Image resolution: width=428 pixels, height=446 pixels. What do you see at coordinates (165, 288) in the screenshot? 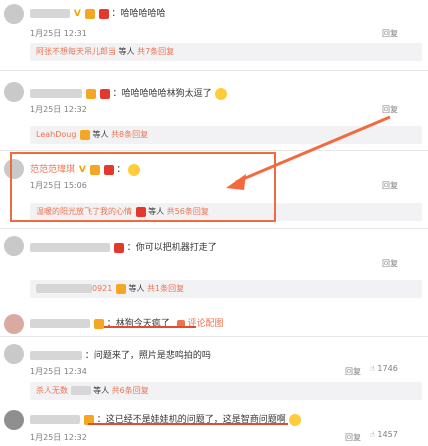
I see `sub-reply-count: 共1条回复` at bounding box center [165, 288].